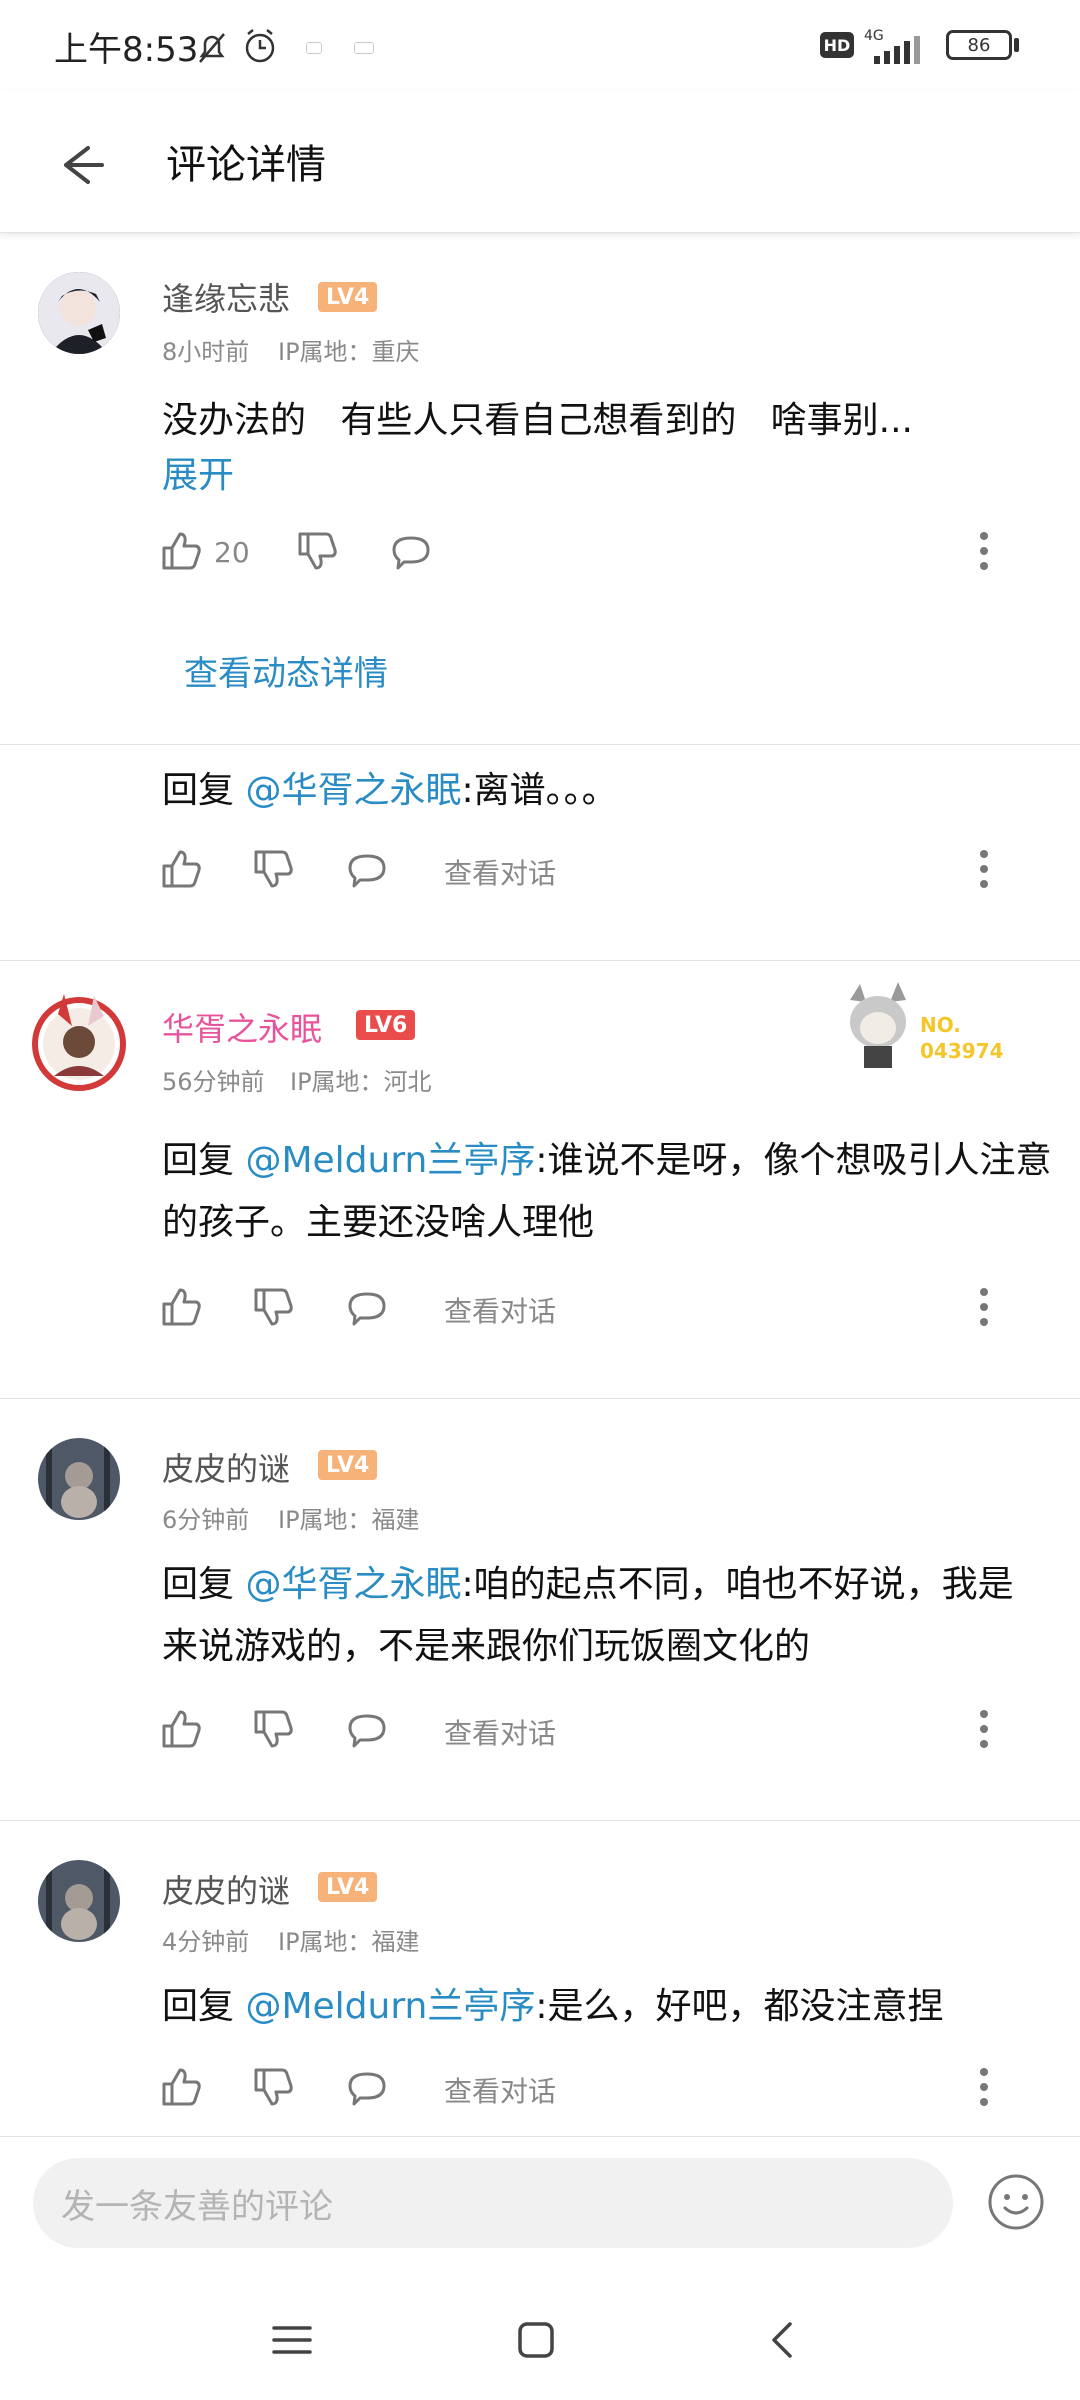 This screenshot has height=2400, width=1080. Describe the element at coordinates (739, 2006) in the screenshot. I see `reply-text: :是么，好吧，都没注意捏` at that location.